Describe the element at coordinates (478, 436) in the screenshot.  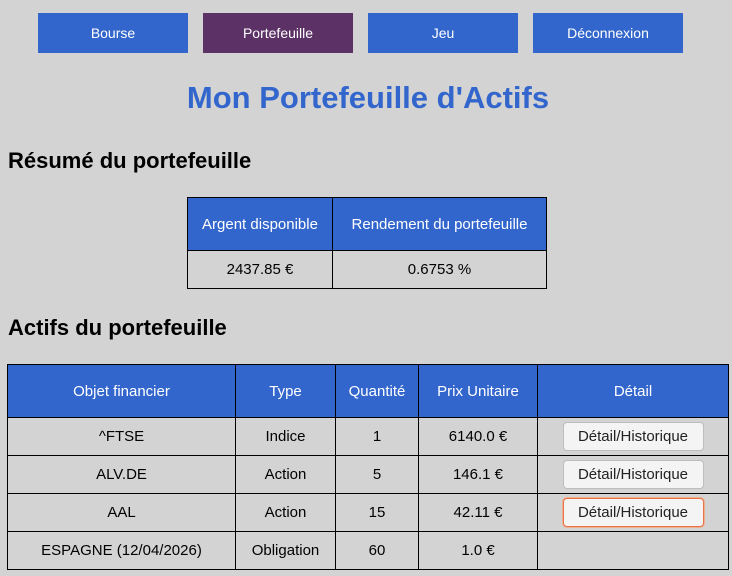
I see `asset-price: 6140.0 €` at that location.